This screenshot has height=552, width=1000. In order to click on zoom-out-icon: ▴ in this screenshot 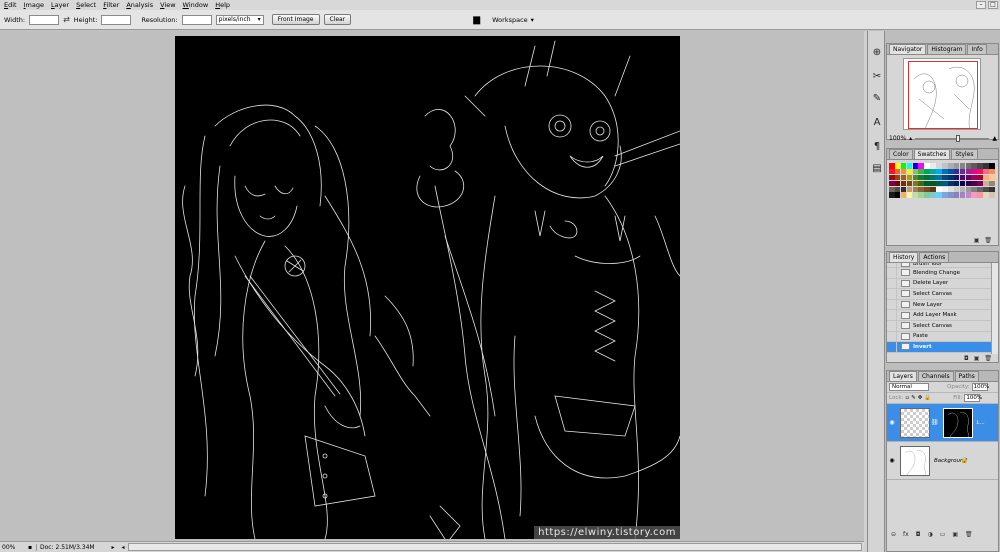, I will do `click(910, 138)`.